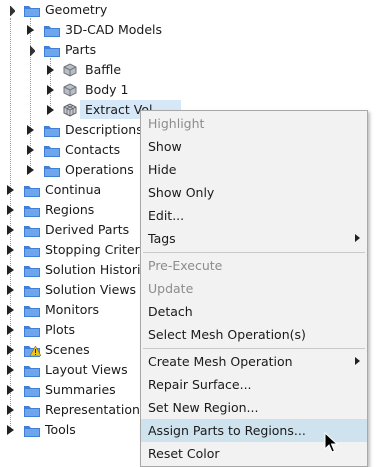 This screenshot has height=467, width=390. What do you see at coordinates (254, 123) in the screenshot?
I see `menu-item-highlight: Highlight` at bounding box center [254, 123].